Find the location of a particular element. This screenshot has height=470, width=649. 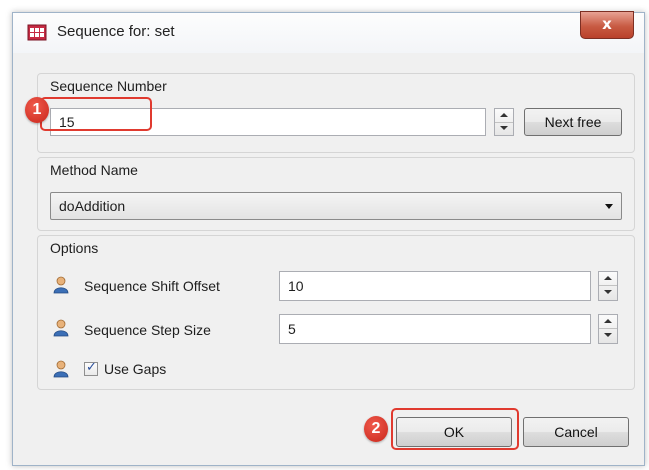

method-name-group: Method Name doAddition is located at coordinates (336, 194).